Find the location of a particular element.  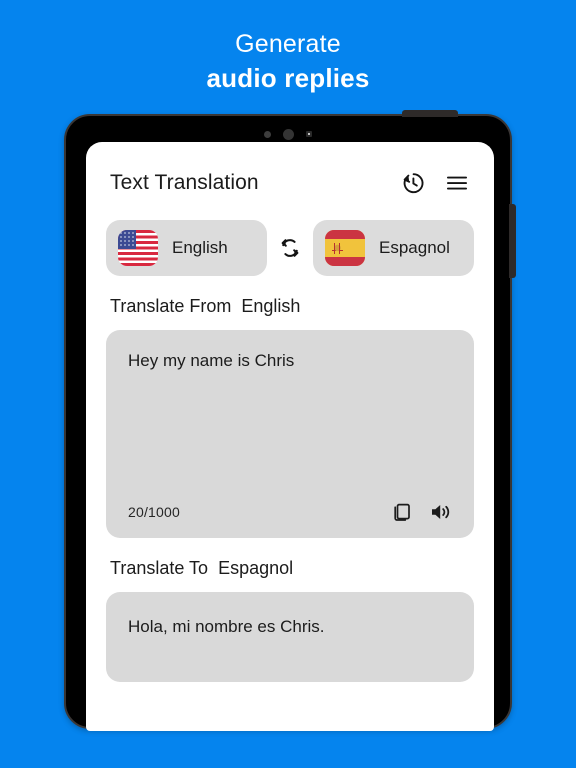

translated-text-output: Hola, mi nombre es Chris. is located at coordinates (226, 626).